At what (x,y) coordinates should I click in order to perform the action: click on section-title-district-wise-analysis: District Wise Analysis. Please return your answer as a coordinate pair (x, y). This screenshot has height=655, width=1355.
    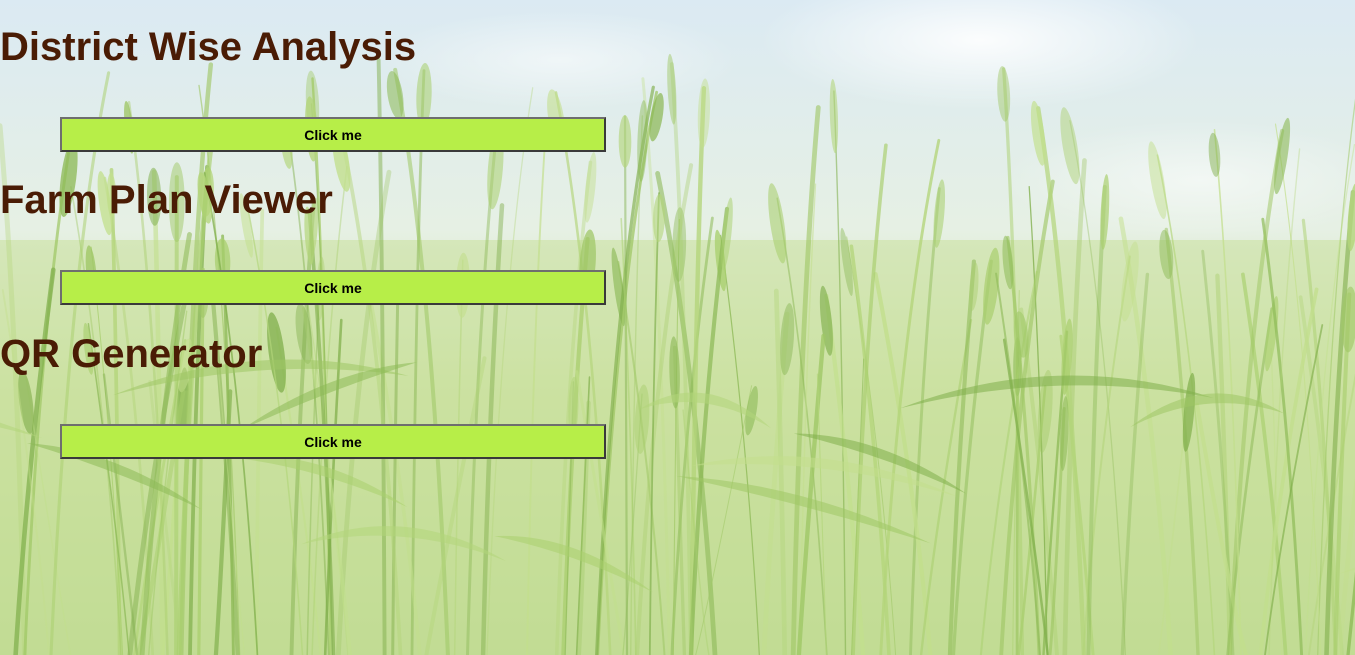
    Looking at the image, I should click on (208, 47).